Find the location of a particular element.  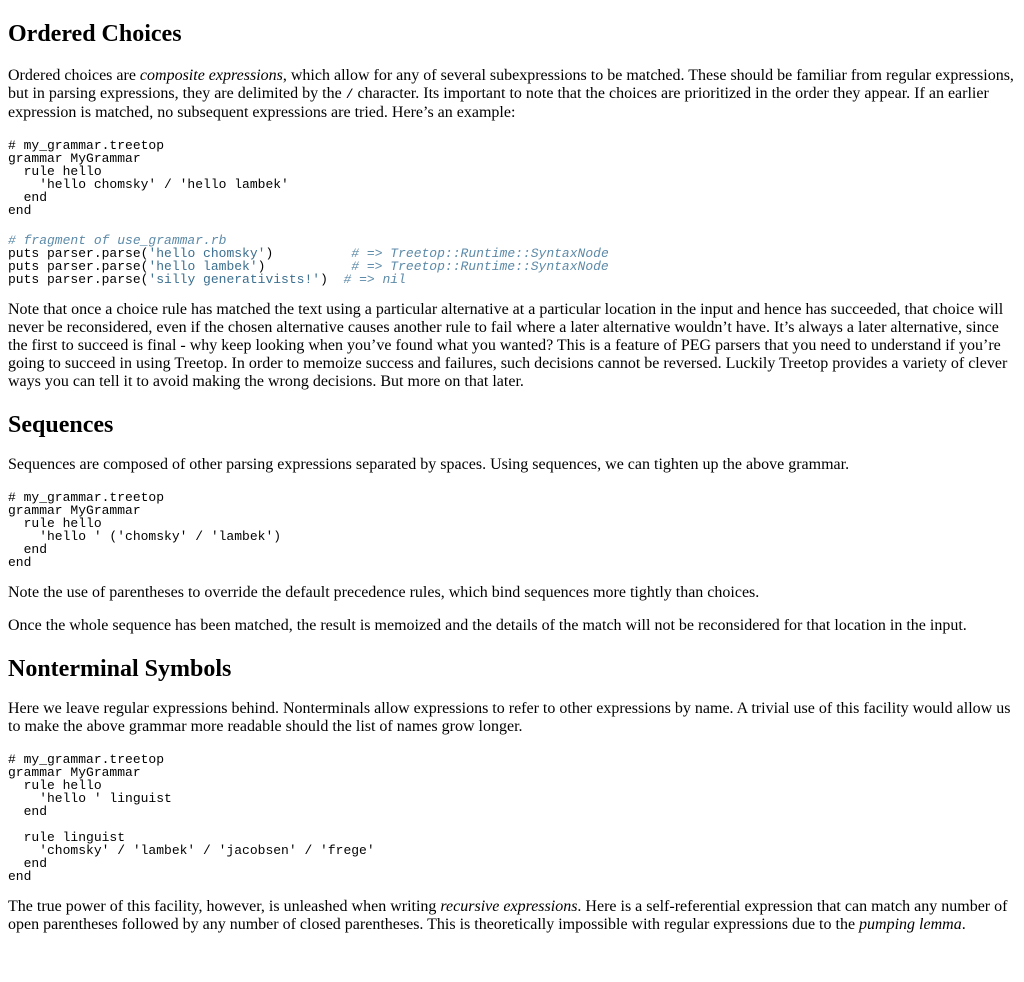

heading-ordered-choices: Ordered Choices is located at coordinates (95, 34).